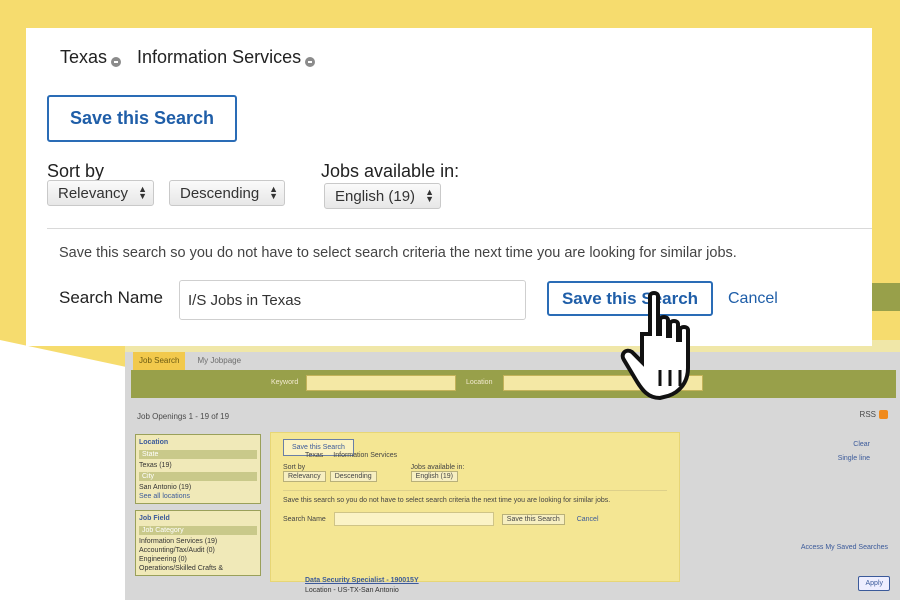 The height and width of the screenshot is (600, 900). I want to click on sort-order-select: Relevancy ▲ ▼, so click(100, 193).